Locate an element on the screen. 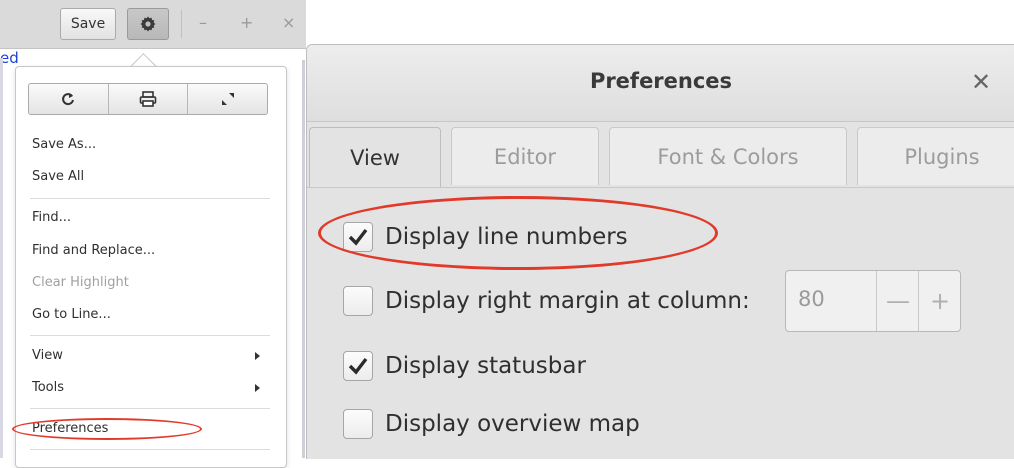 This screenshot has width=1014, height=468. menu-item-tools: Tools is located at coordinates (151, 388).